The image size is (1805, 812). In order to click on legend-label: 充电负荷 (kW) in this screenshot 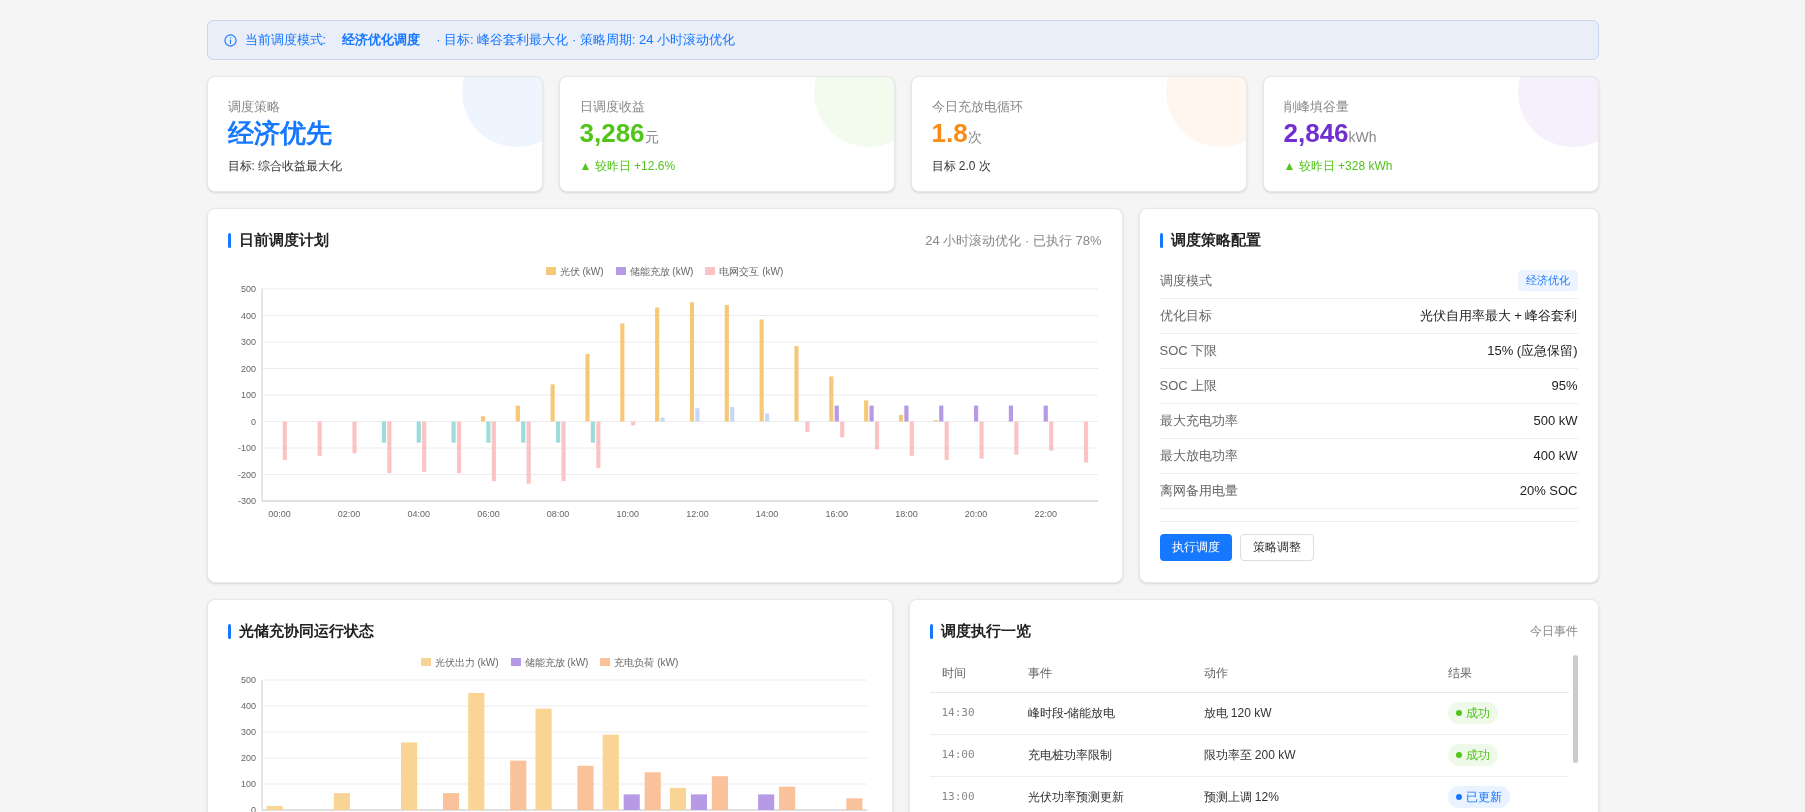, I will do `click(646, 662)`.